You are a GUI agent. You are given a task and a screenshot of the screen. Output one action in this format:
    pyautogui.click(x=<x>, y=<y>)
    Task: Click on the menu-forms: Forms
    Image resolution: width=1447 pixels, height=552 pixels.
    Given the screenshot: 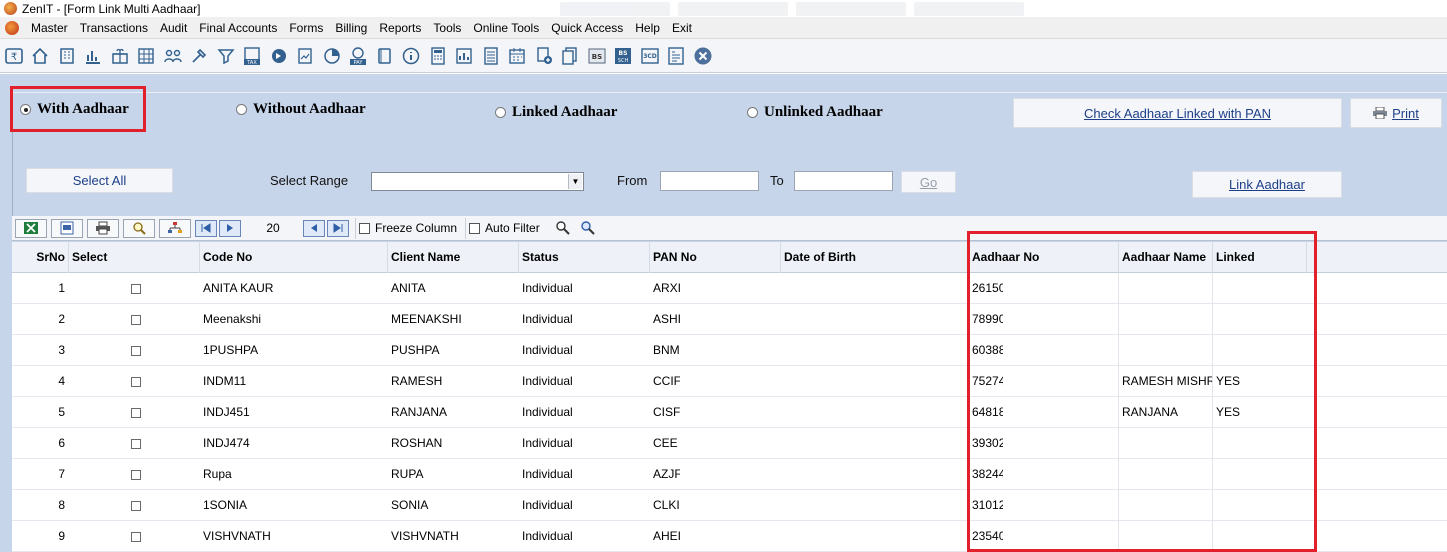 What is the action you would take?
    pyautogui.click(x=306, y=28)
    